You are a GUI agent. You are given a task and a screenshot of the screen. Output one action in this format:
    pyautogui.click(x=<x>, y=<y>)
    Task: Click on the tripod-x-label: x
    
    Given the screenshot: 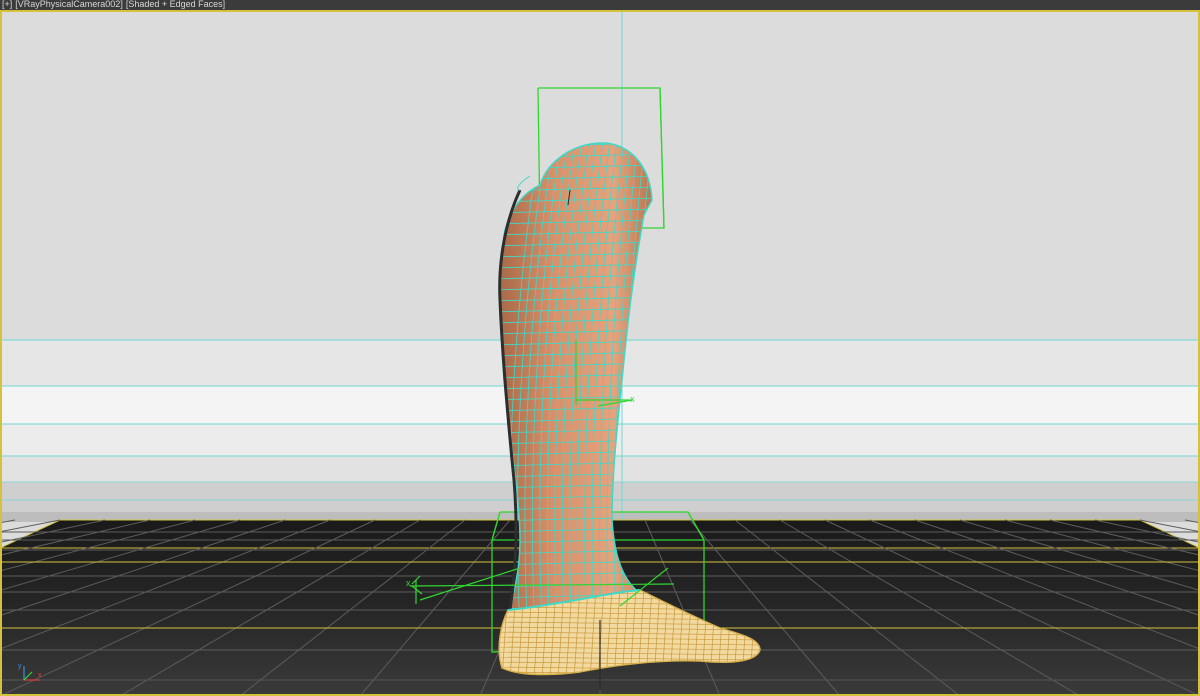 What is the action you would take?
    pyautogui.click(x=40, y=675)
    